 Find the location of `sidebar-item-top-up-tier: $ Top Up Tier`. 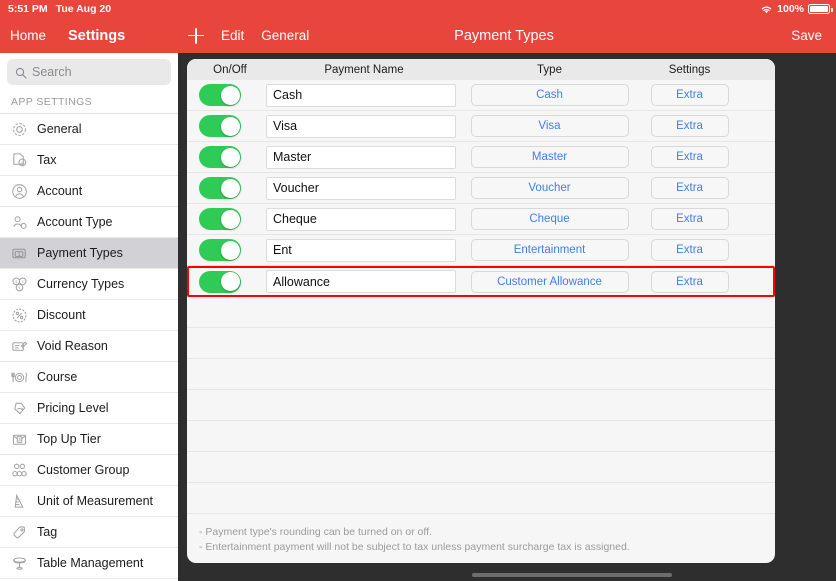

sidebar-item-top-up-tier: $ Top Up Tier is located at coordinates (89, 439).